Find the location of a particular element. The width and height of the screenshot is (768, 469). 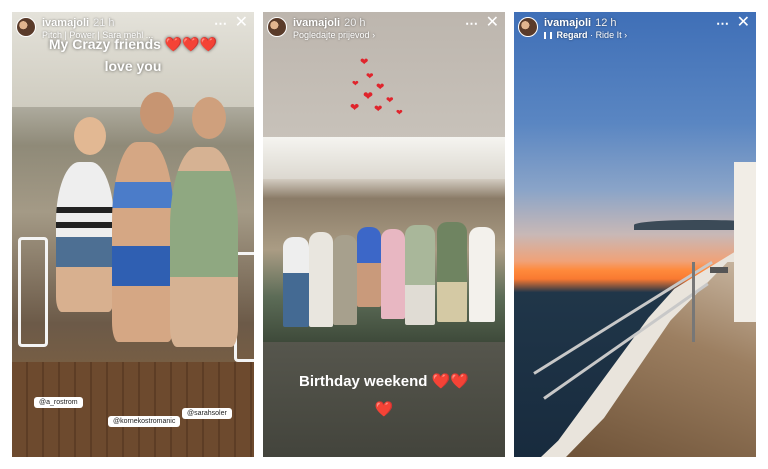

music-artist: Regard is located at coordinates (572, 35).